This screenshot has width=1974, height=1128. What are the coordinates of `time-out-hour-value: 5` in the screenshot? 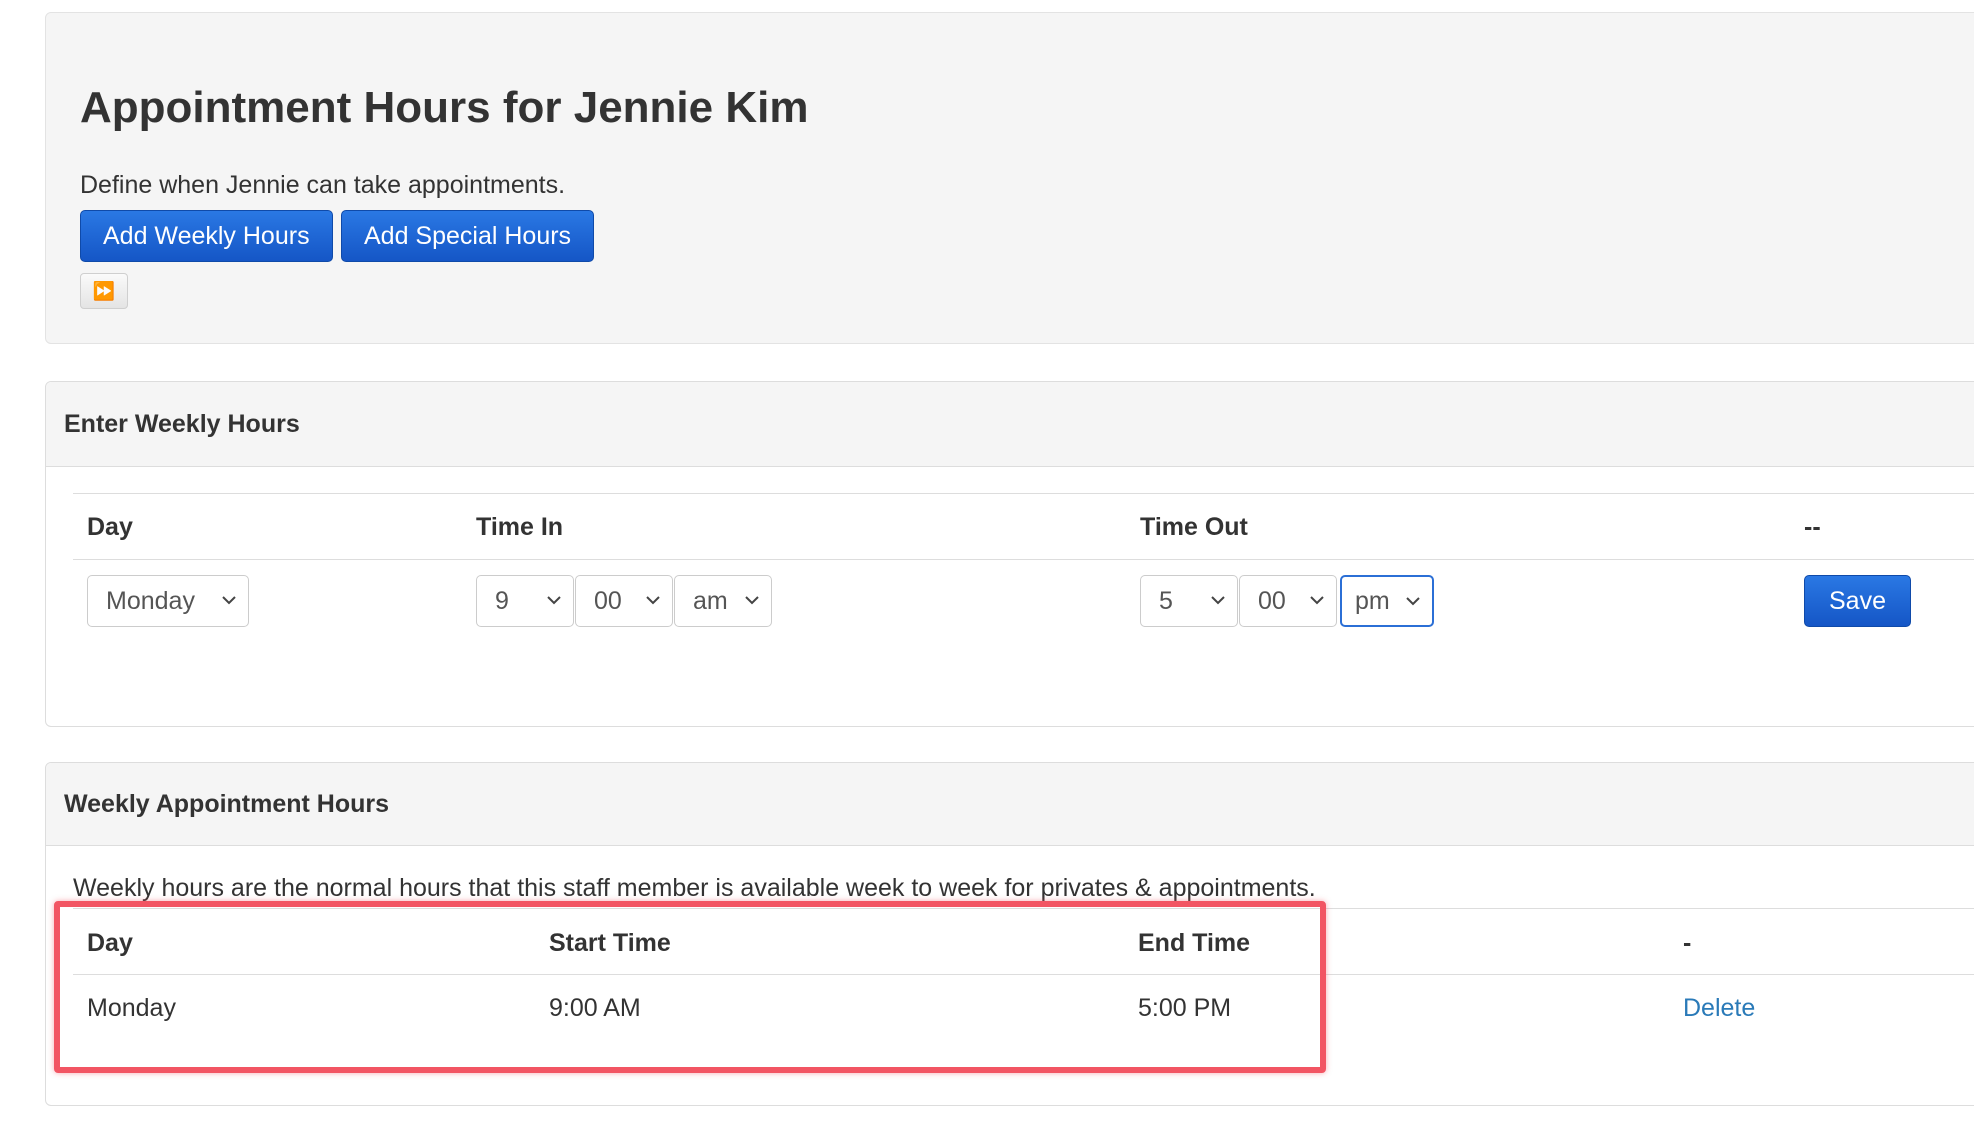 It's located at (1166, 601).